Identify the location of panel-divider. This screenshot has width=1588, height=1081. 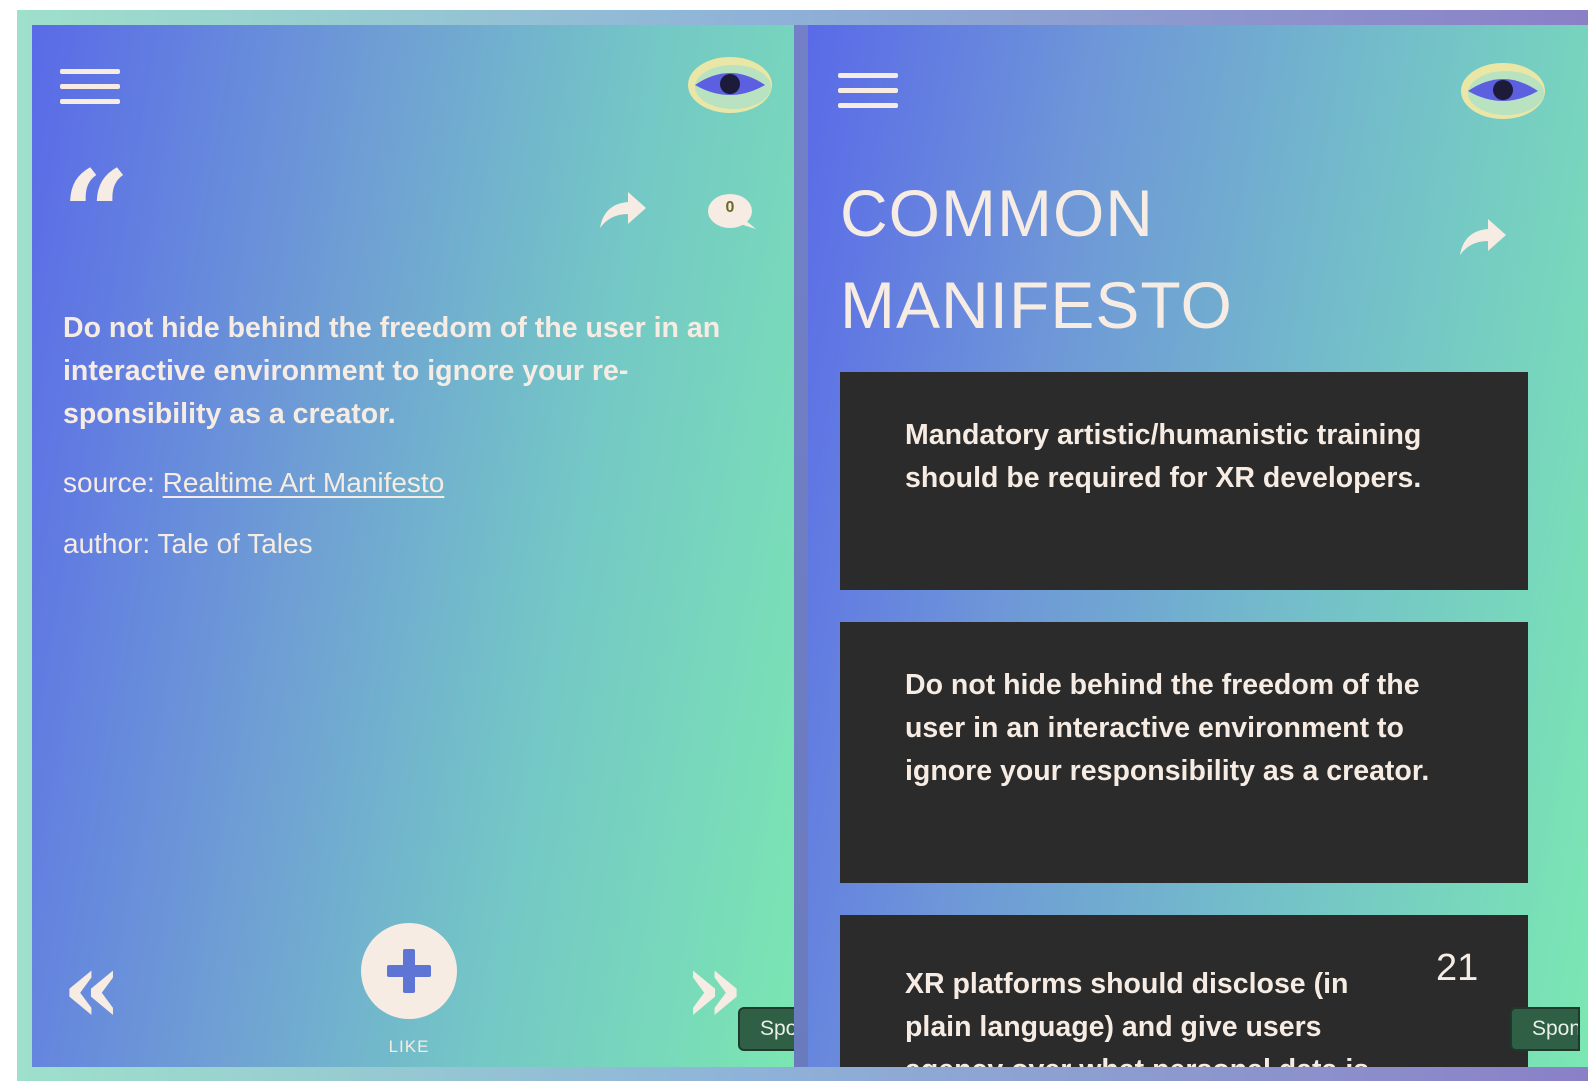
(801, 546).